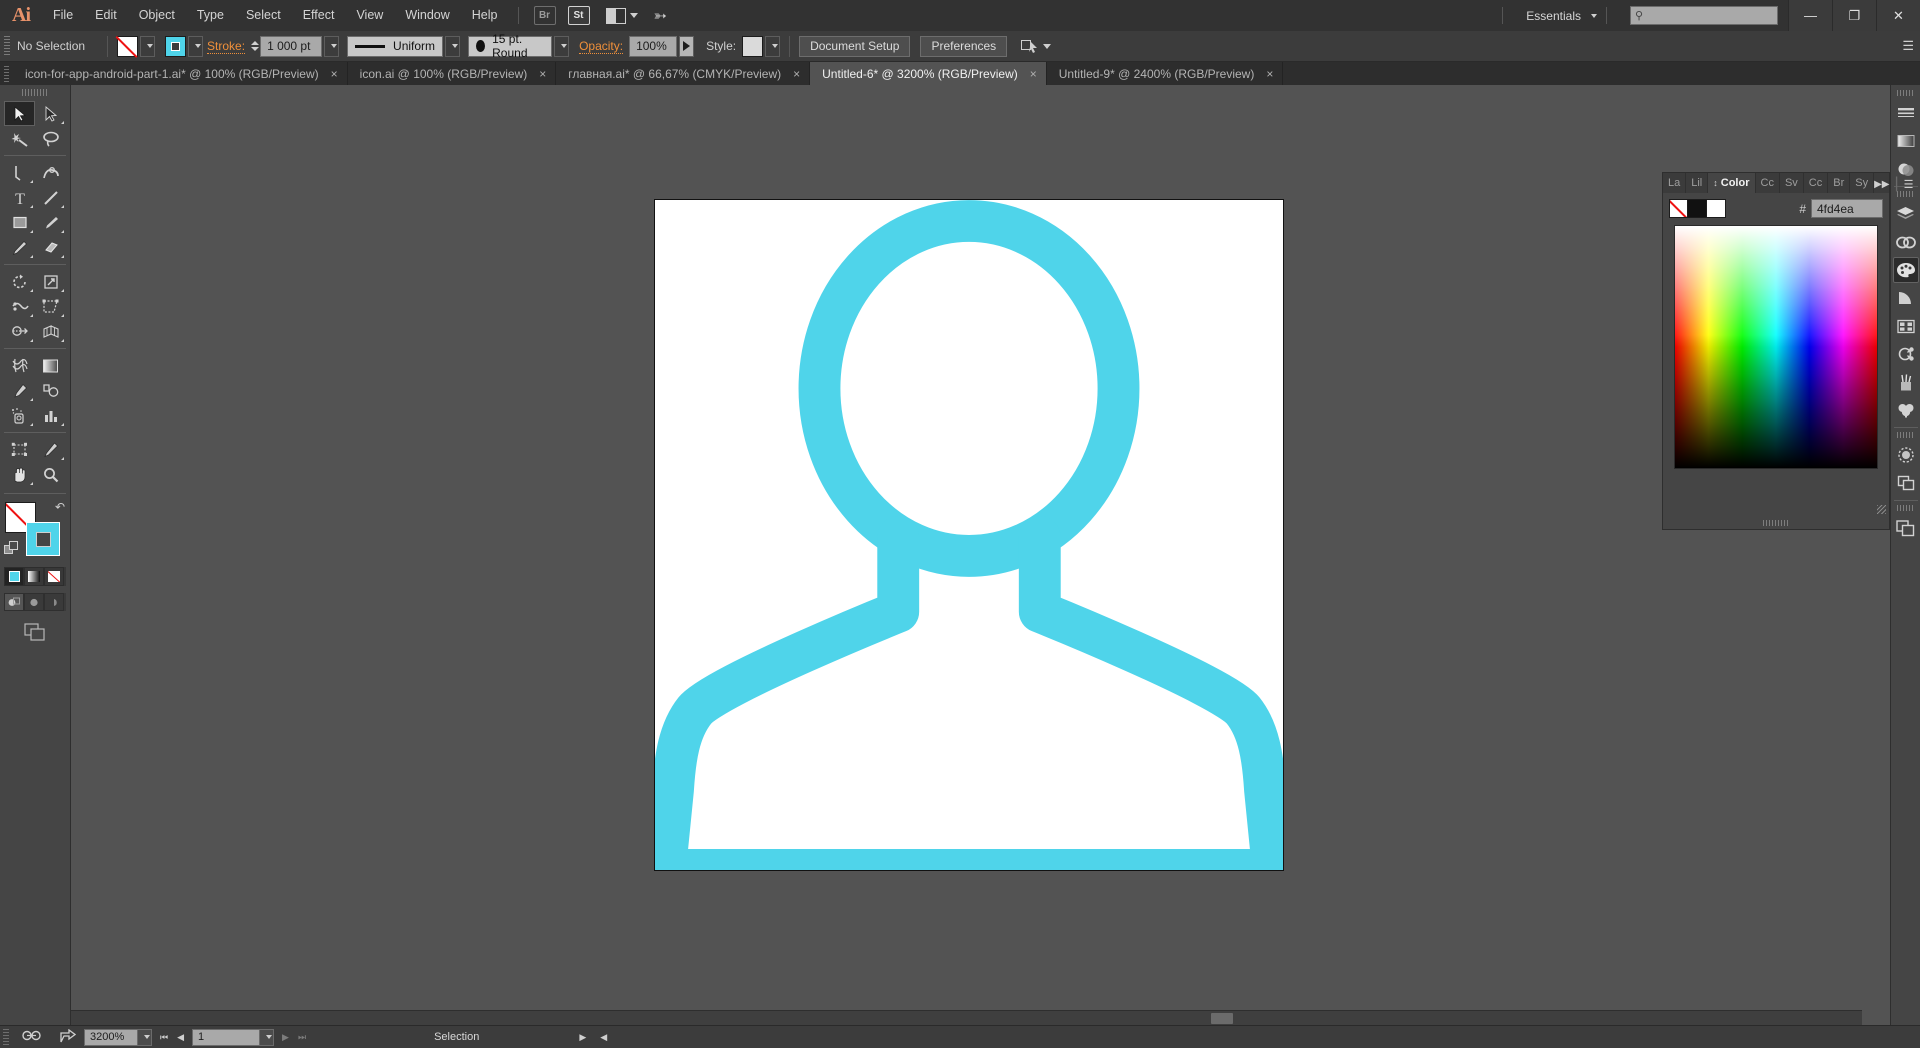 The width and height of the screenshot is (1920, 1048). I want to click on symbols-panel-icon, so click(1906, 354).